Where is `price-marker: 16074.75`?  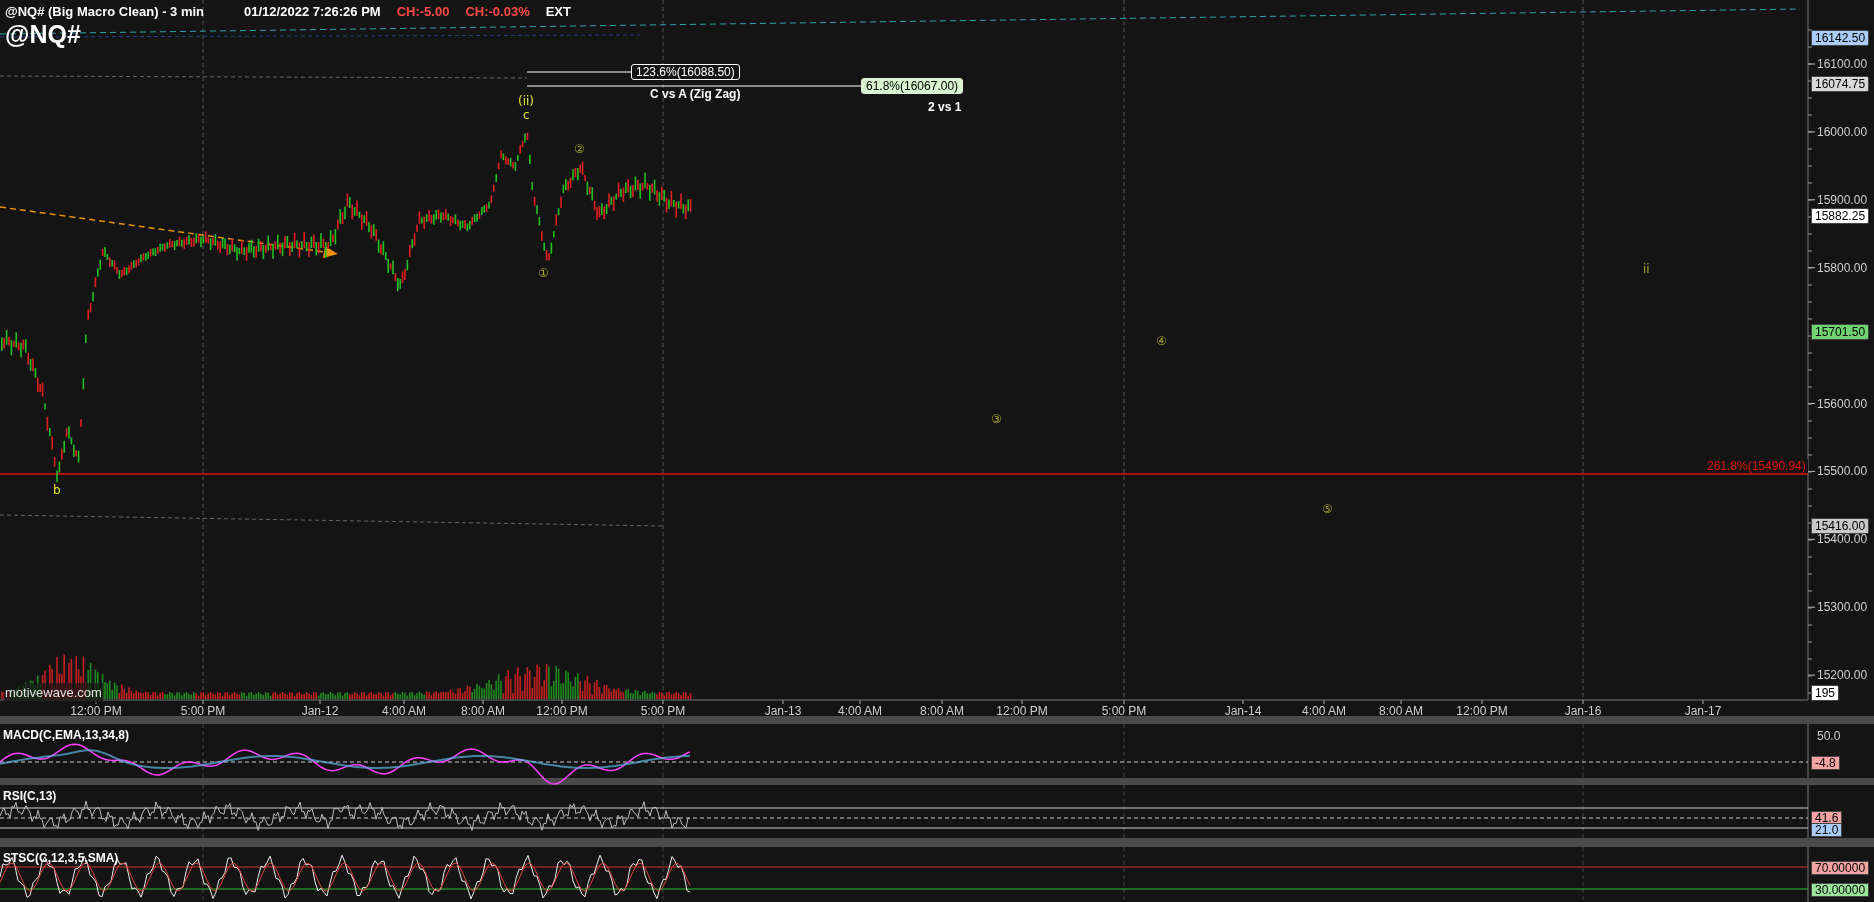
price-marker: 16074.75 is located at coordinates (1840, 84).